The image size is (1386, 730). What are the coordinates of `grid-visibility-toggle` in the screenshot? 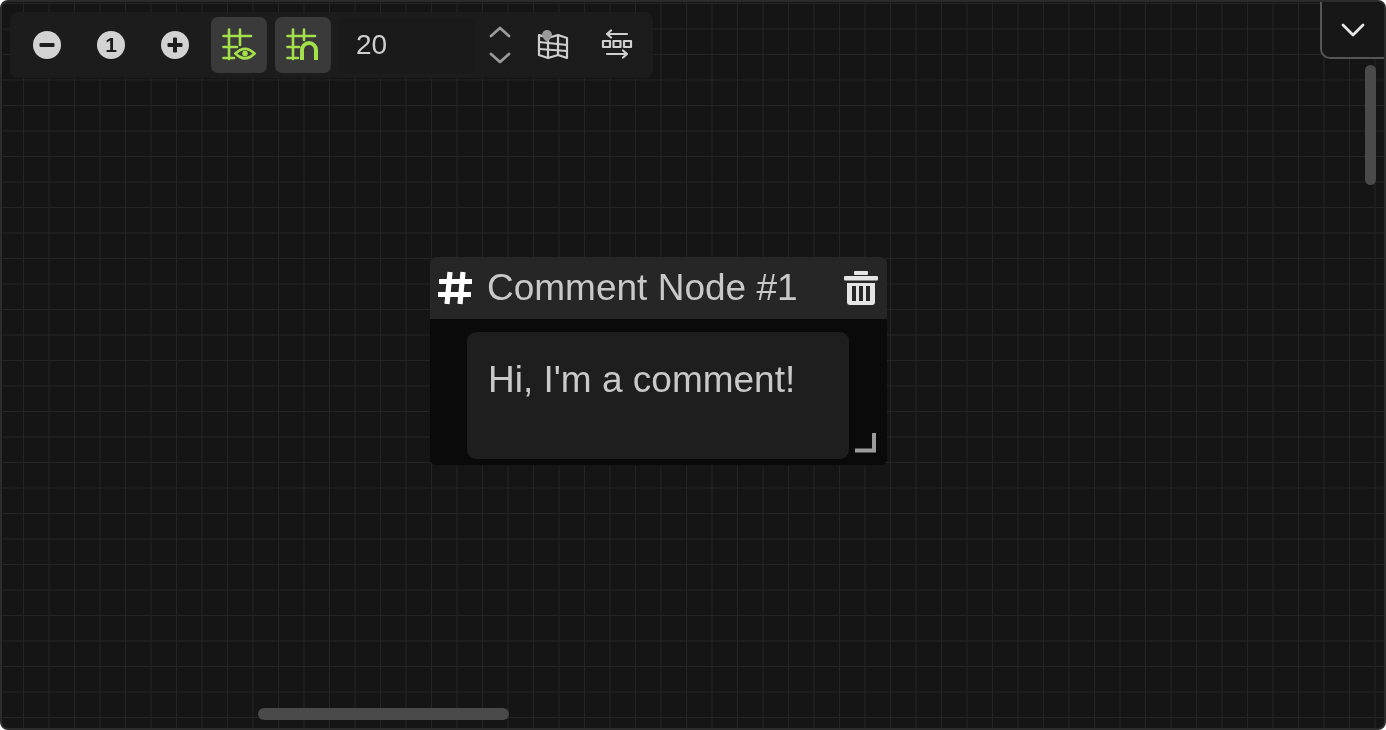 It's located at (239, 45).